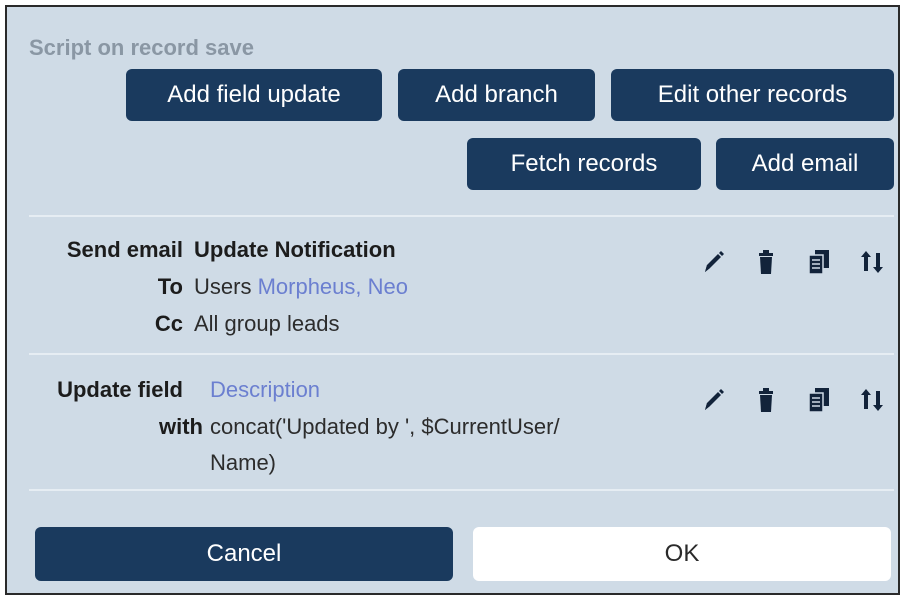 Image resolution: width=905 pixels, height=600 pixels. What do you see at coordinates (243, 462) in the screenshot?
I see `expression-line-2: Name)` at bounding box center [243, 462].